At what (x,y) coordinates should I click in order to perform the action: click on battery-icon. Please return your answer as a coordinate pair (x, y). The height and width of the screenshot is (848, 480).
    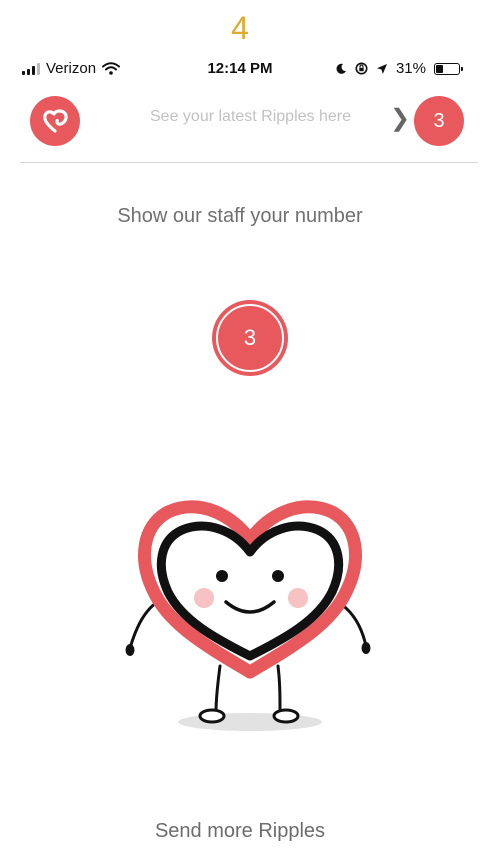
    Looking at the image, I should click on (448, 68).